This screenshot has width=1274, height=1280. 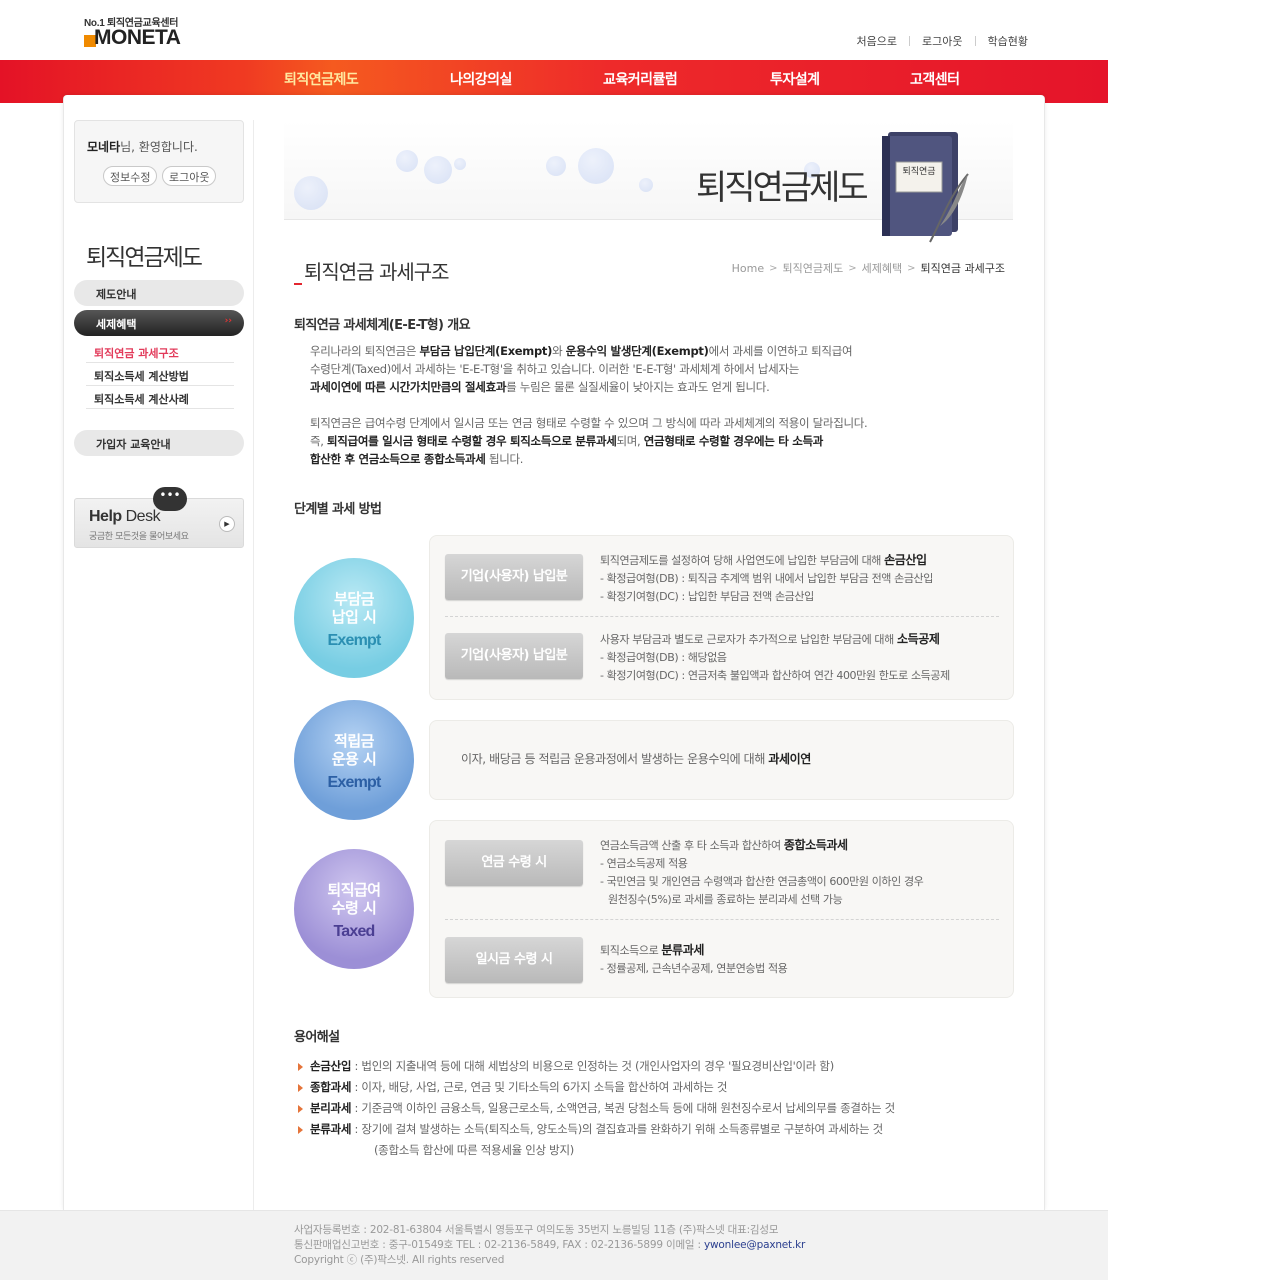 I want to click on lnb-item-label: 가입자 교육안내, so click(x=133, y=444).